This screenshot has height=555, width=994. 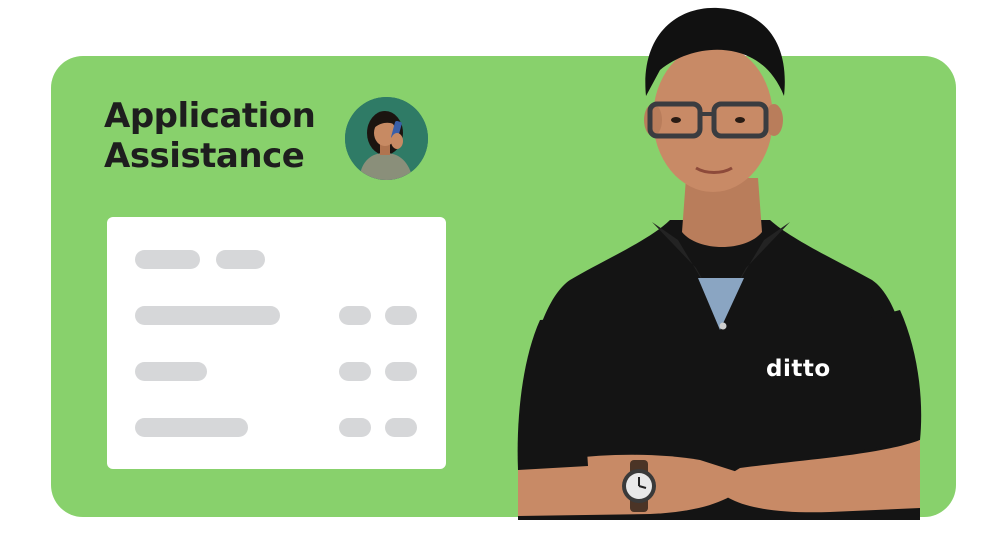 I want to click on title-line-2: Assistance, so click(x=204, y=156).